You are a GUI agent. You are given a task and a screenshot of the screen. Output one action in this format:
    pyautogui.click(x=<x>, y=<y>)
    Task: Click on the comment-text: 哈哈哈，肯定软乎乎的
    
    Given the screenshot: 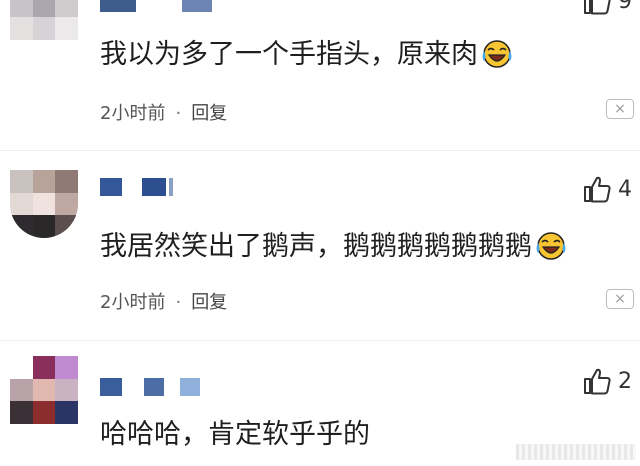 What is the action you would take?
    pyautogui.click(x=235, y=435)
    